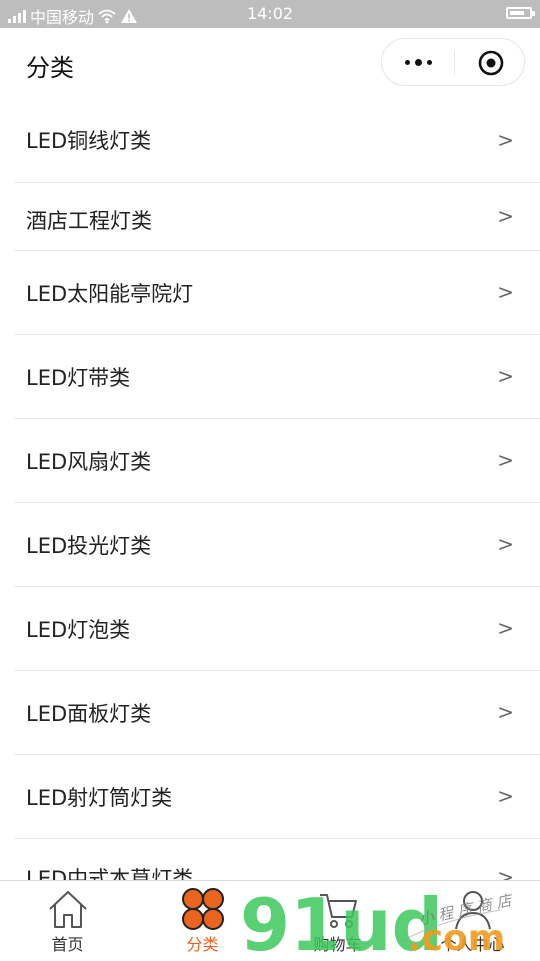 The width and height of the screenshot is (540, 961). I want to click on tab-label: 购物车, so click(337, 944).